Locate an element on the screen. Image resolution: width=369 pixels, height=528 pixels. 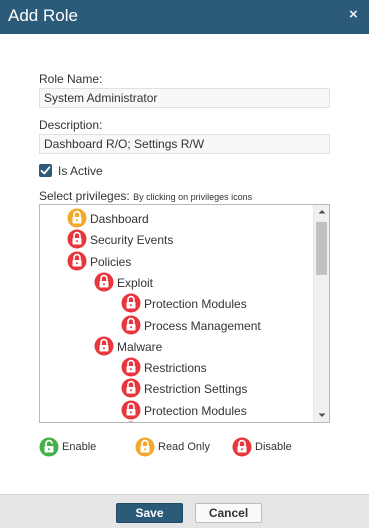
legend-read-only: Read Only is located at coordinates (172, 447).